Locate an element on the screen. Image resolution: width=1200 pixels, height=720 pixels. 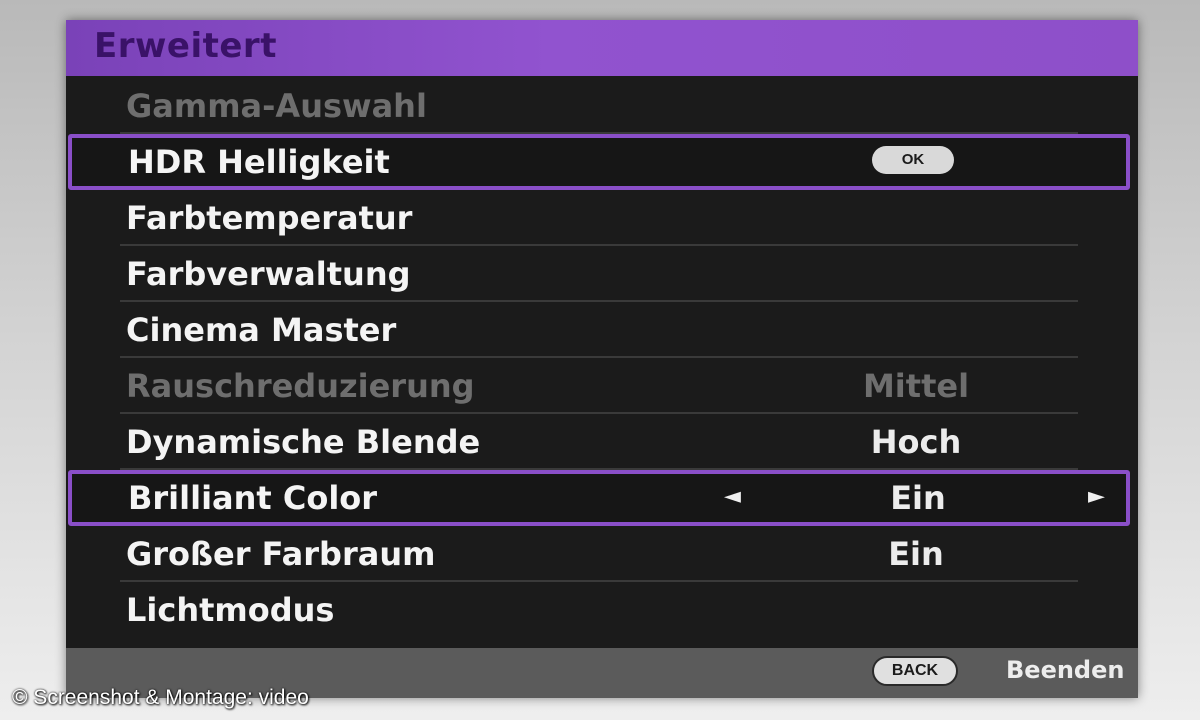
menu-header: Erweitert is located at coordinates (602, 48).